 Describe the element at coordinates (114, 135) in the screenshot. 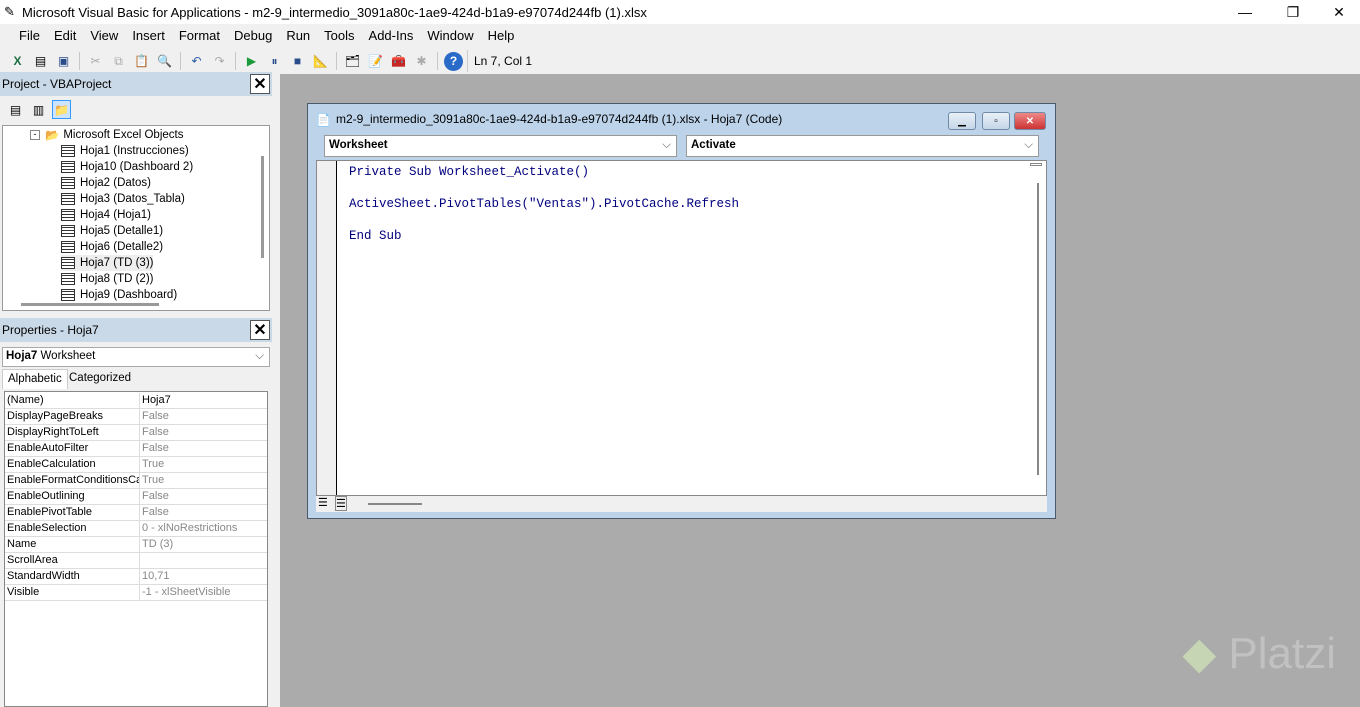

I see `tree-folder-excel-objects: 📂 Microsoft Excel Objects` at that location.